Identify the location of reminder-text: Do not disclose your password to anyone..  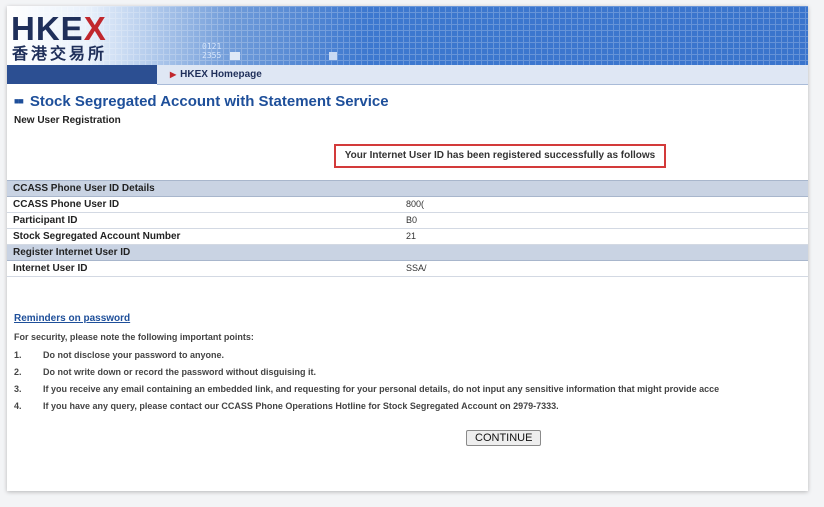
(134, 355).